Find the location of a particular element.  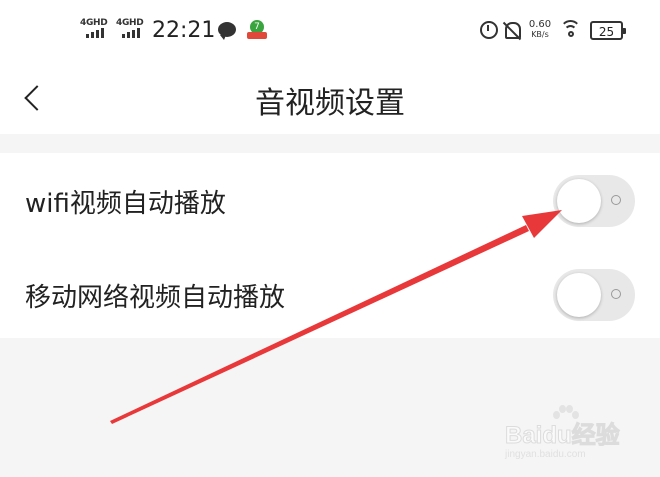

status-time: 22:21 is located at coordinates (184, 30).